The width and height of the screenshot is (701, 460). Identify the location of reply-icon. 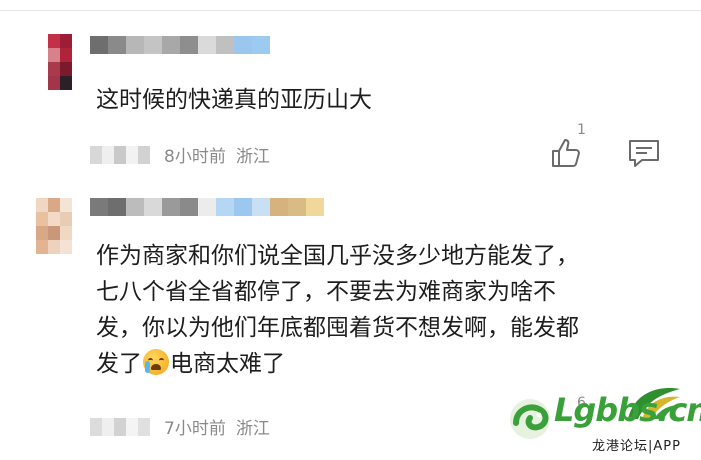
(644, 154).